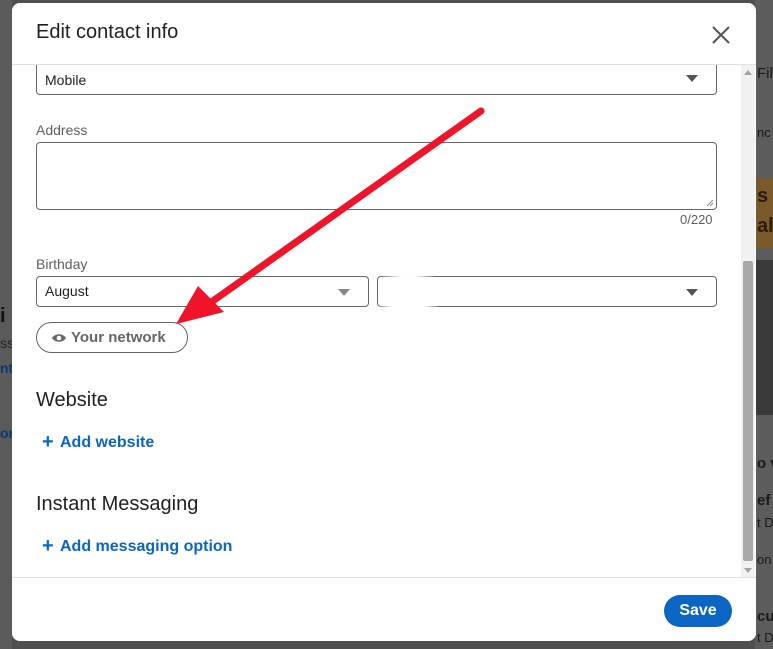  I want to click on birthday-label: Birthday, so click(62, 264).